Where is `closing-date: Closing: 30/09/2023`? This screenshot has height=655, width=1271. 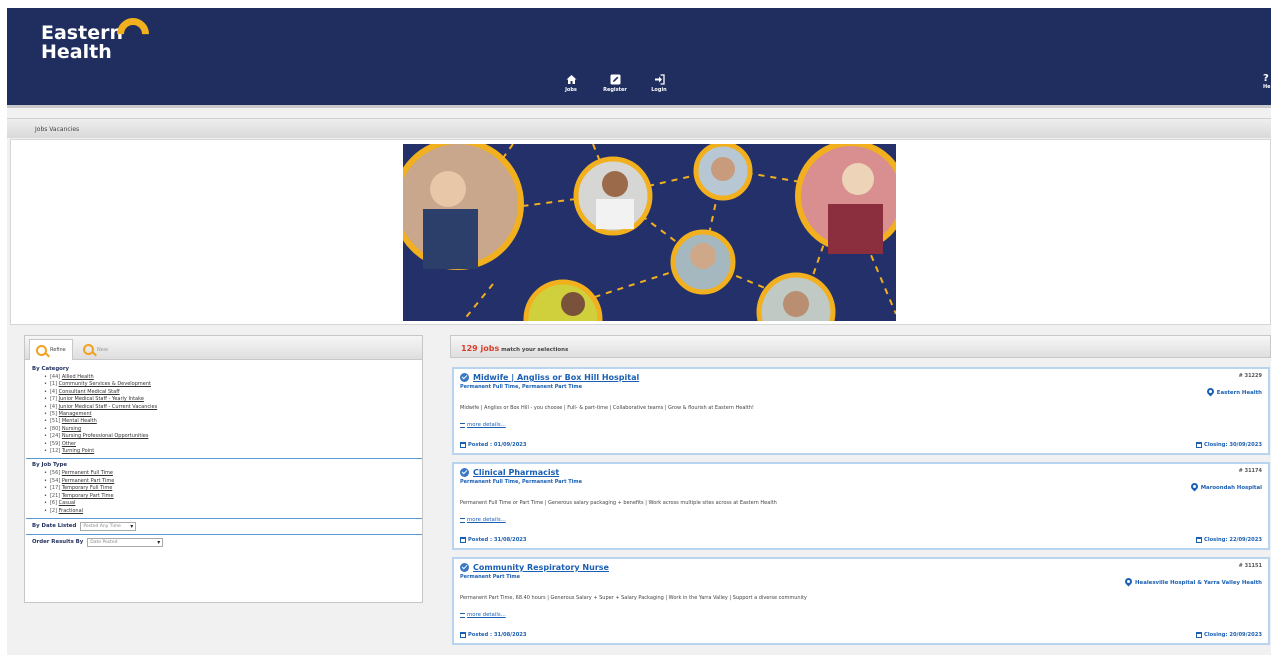 closing-date: Closing: 30/09/2023 is located at coordinates (1229, 445).